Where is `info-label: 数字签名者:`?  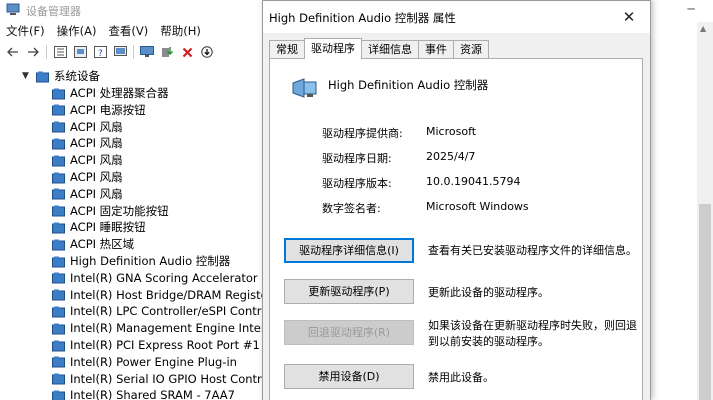
info-label: 数字签名者: is located at coordinates (351, 208).